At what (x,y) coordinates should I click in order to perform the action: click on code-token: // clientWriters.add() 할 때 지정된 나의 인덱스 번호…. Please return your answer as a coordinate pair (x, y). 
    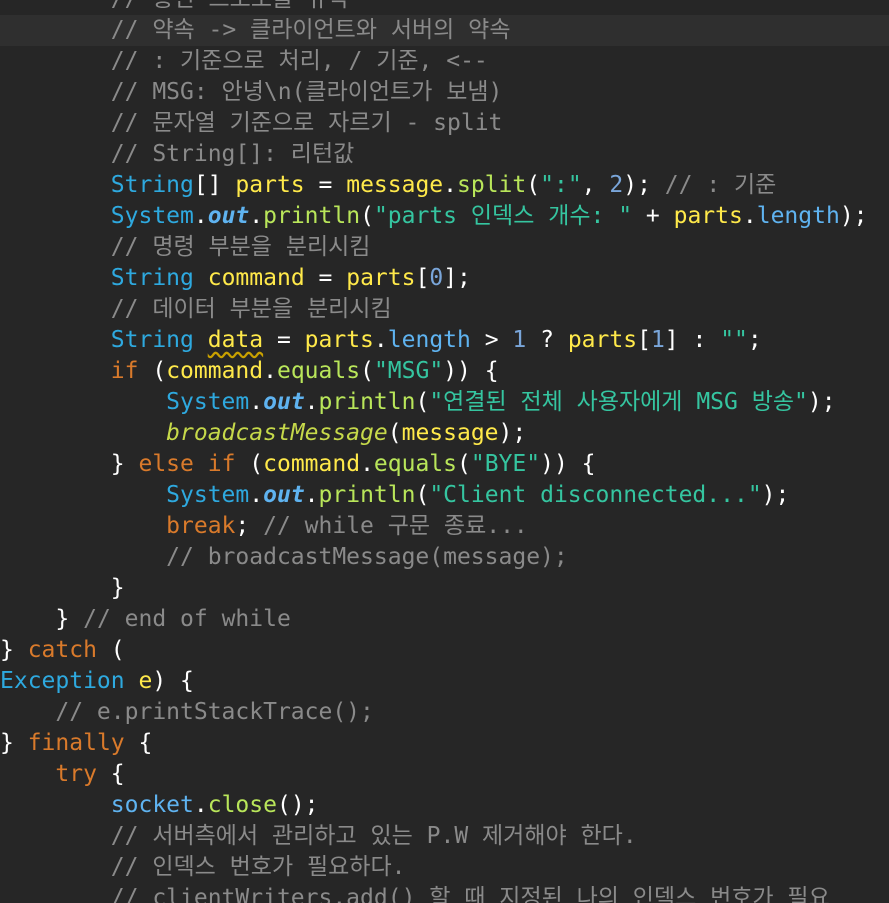
    Looking at the image, I should click on (470, 894).